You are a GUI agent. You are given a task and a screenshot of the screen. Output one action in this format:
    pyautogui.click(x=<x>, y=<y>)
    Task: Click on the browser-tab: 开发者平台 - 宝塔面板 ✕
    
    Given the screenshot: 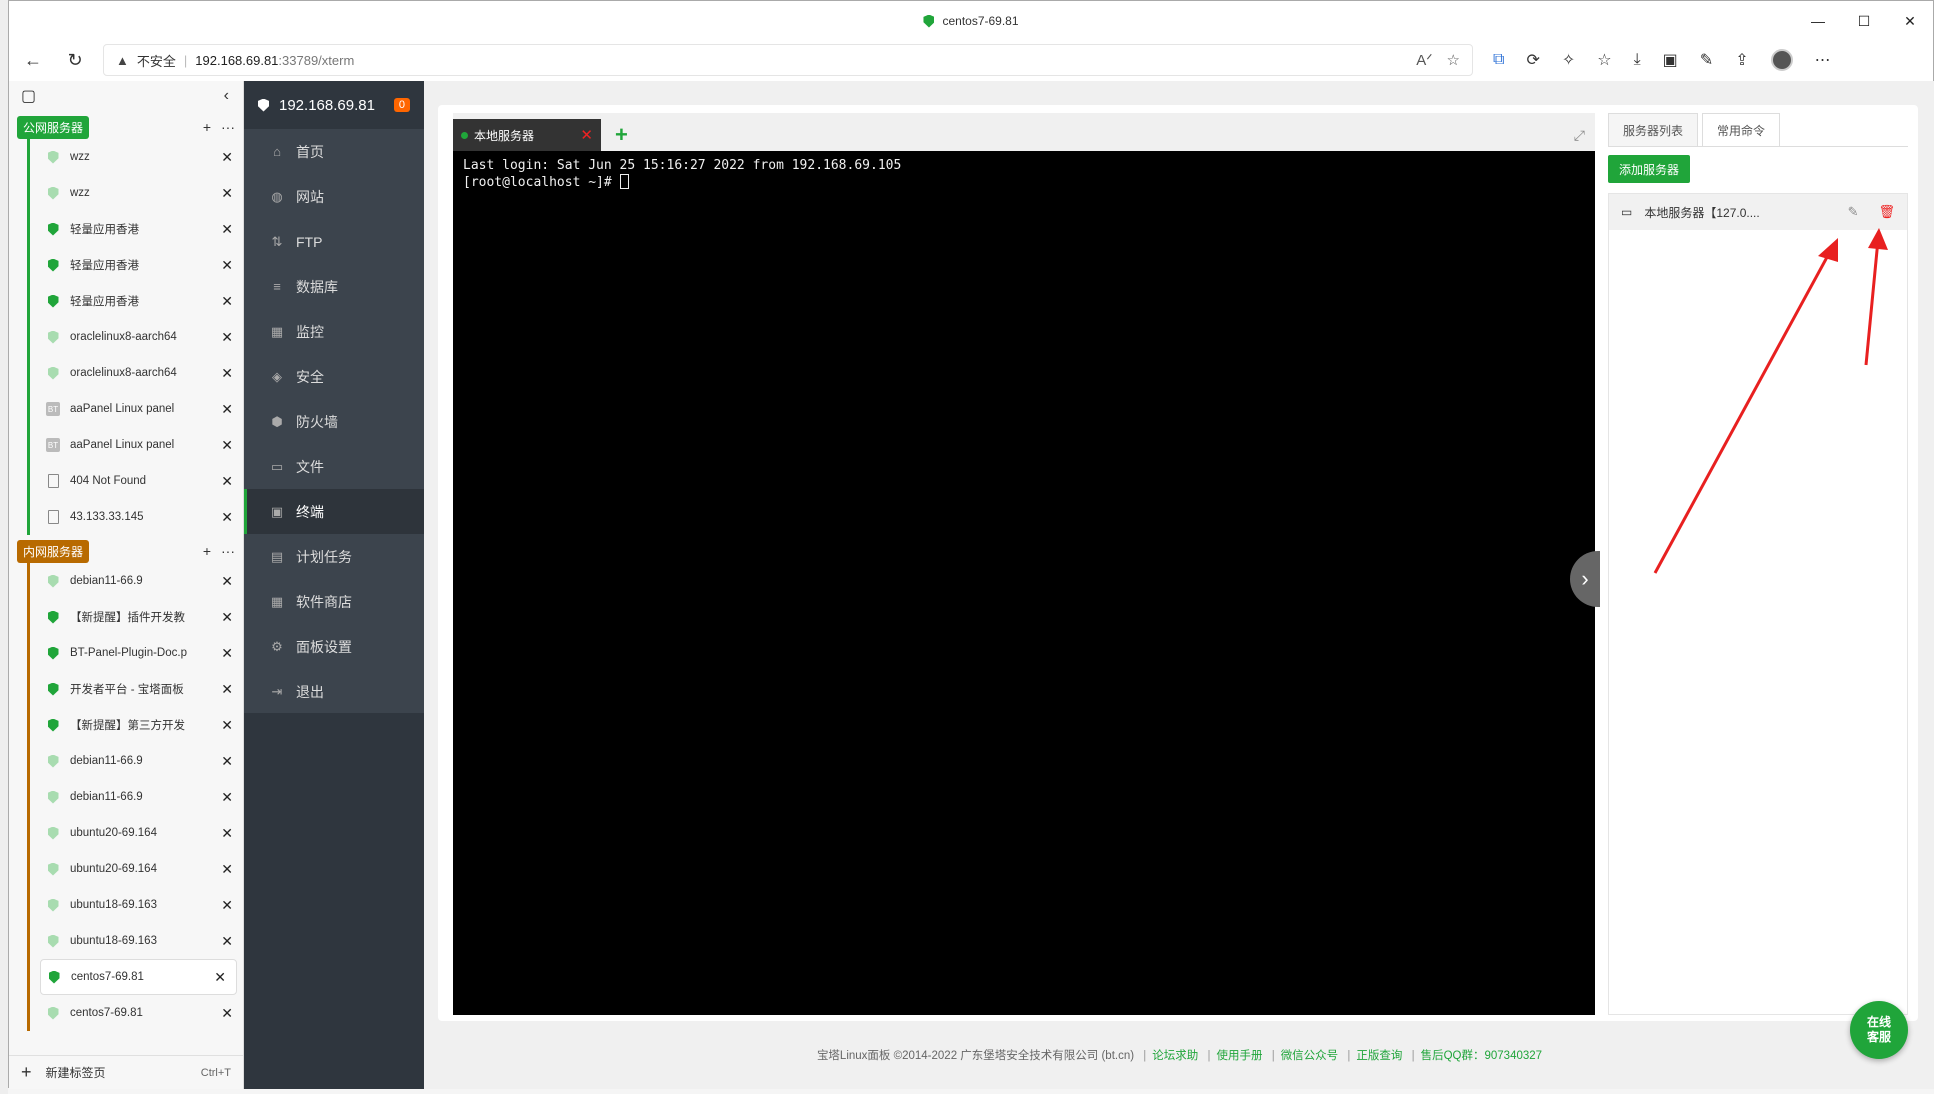 What is the action you would take?
    pyautogui.click(x=136, y=689)
    